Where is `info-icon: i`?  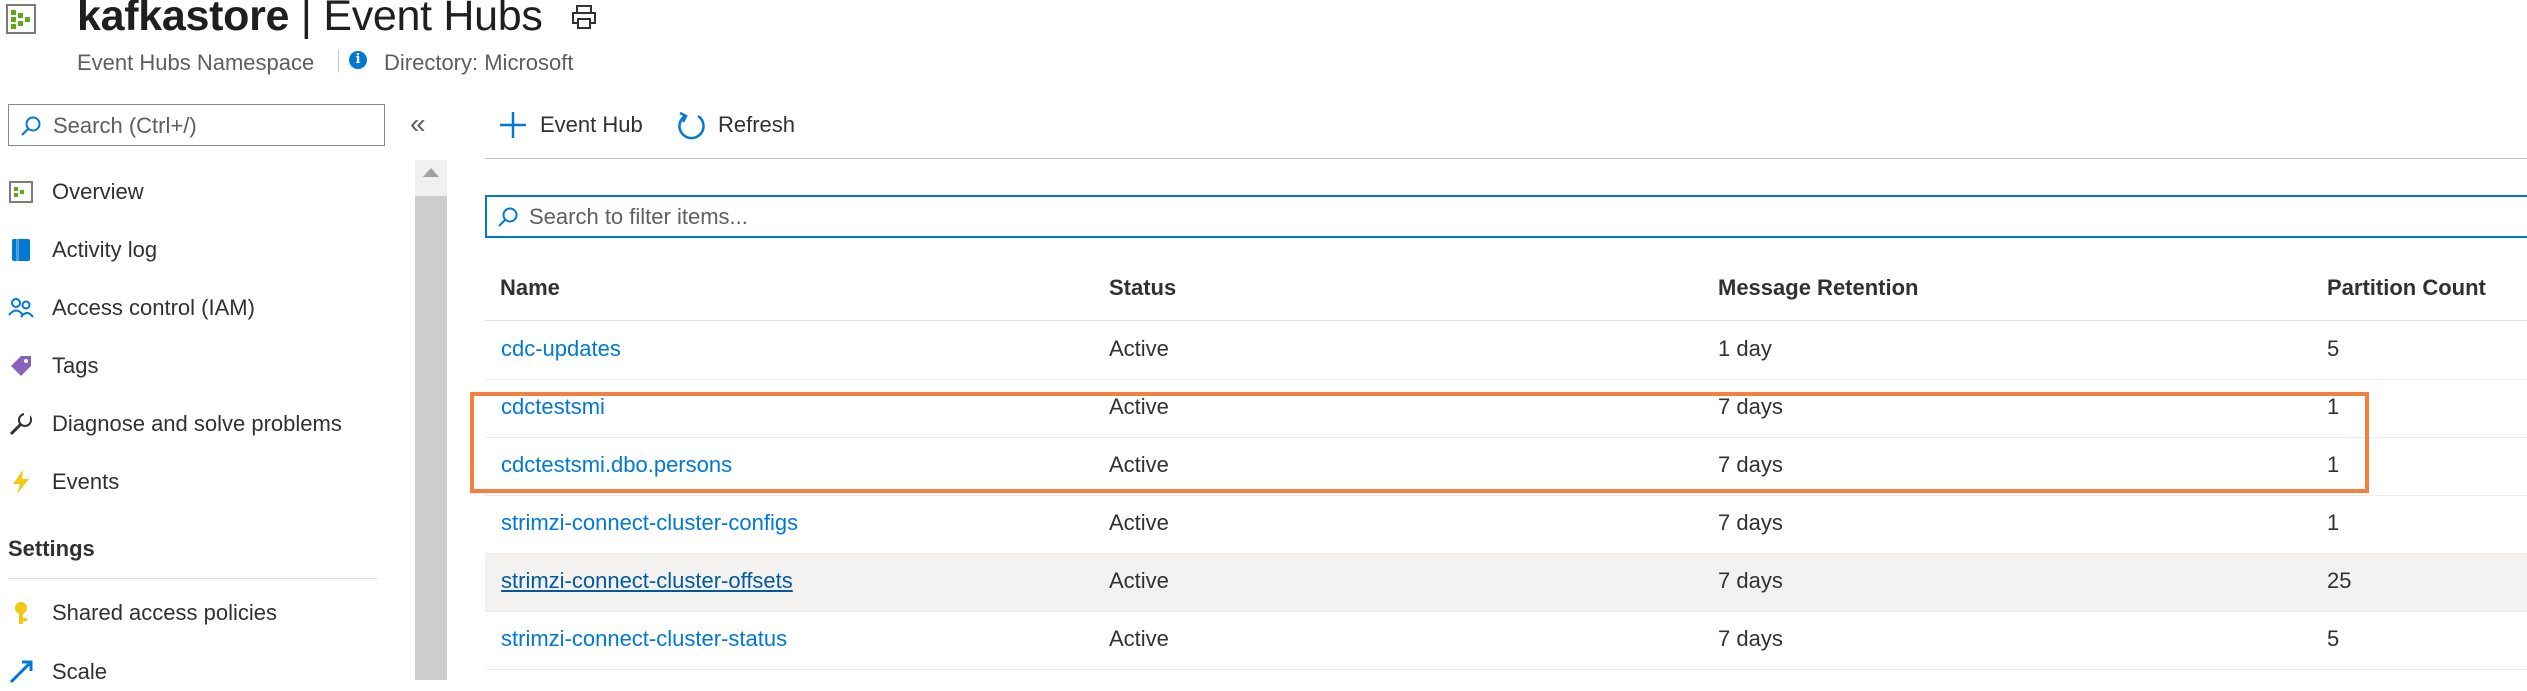 info-icon: i is located at coordinates (358, 60).